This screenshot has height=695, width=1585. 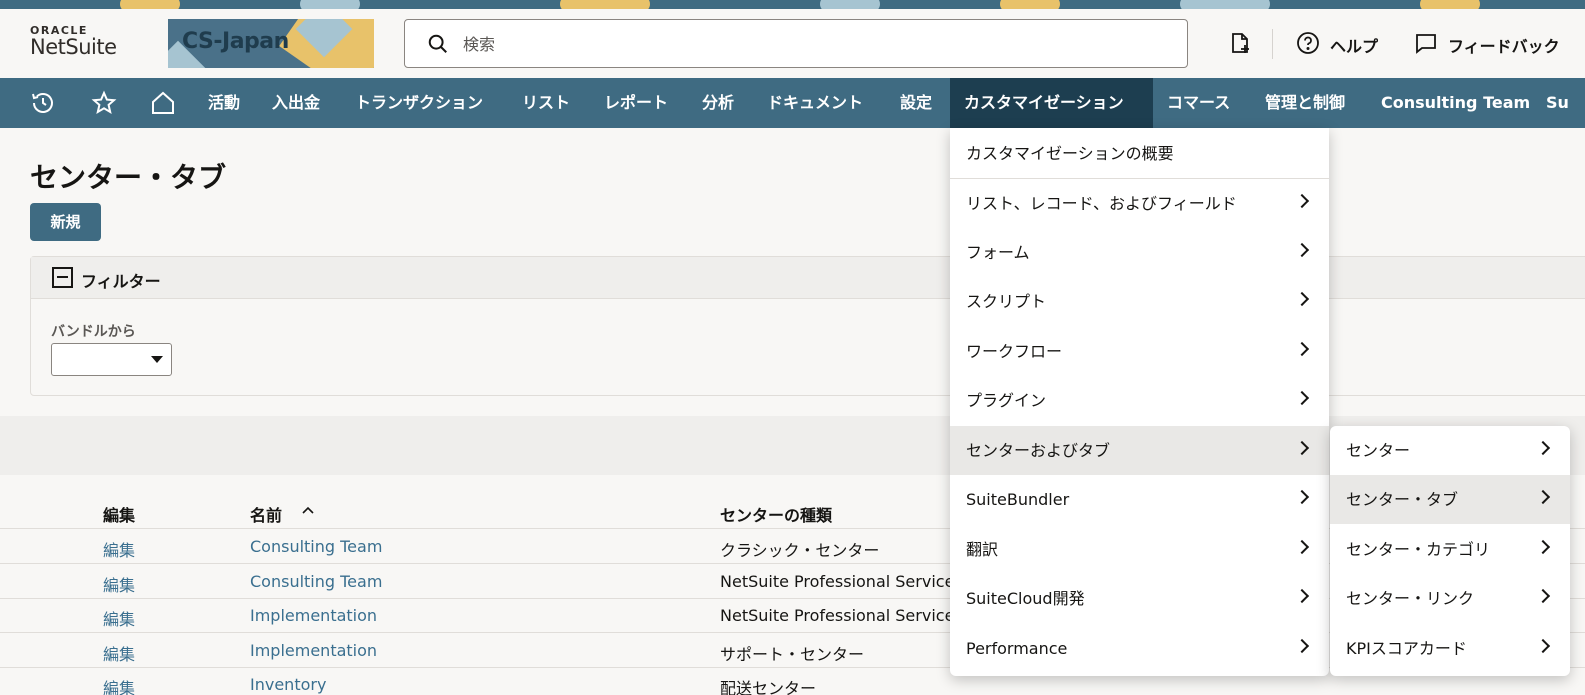 What do you see at coordinates (813, 44) in the screenshot?
I see `search-input` at bounding box center [813, 44].